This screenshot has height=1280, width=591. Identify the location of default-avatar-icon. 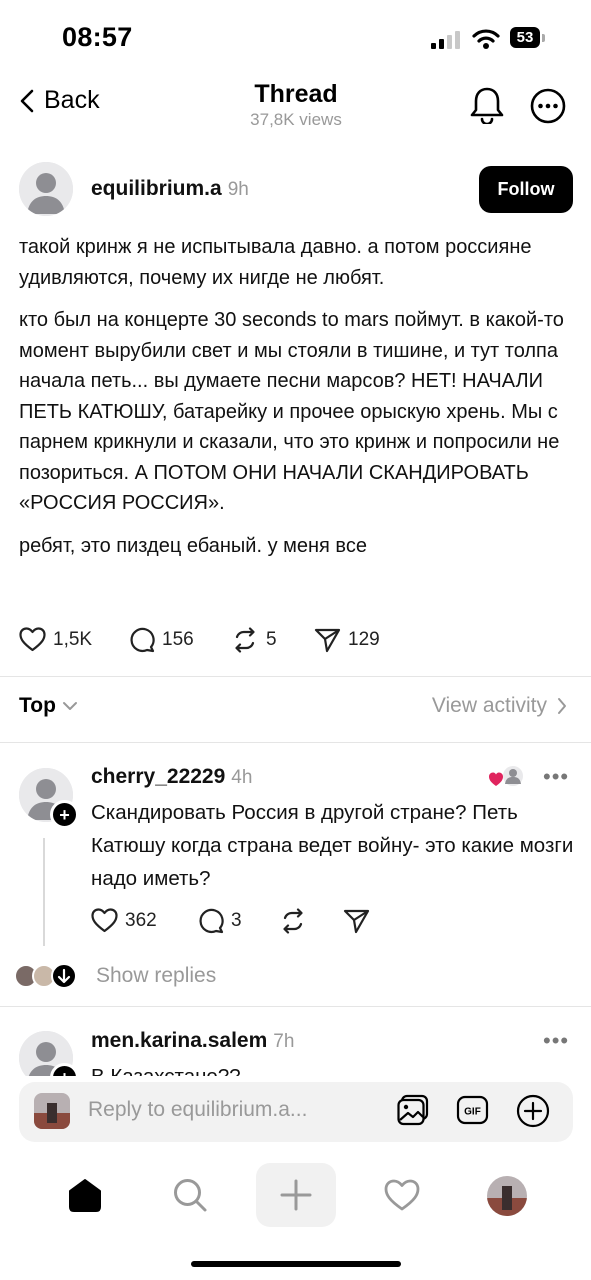
(46, 189).